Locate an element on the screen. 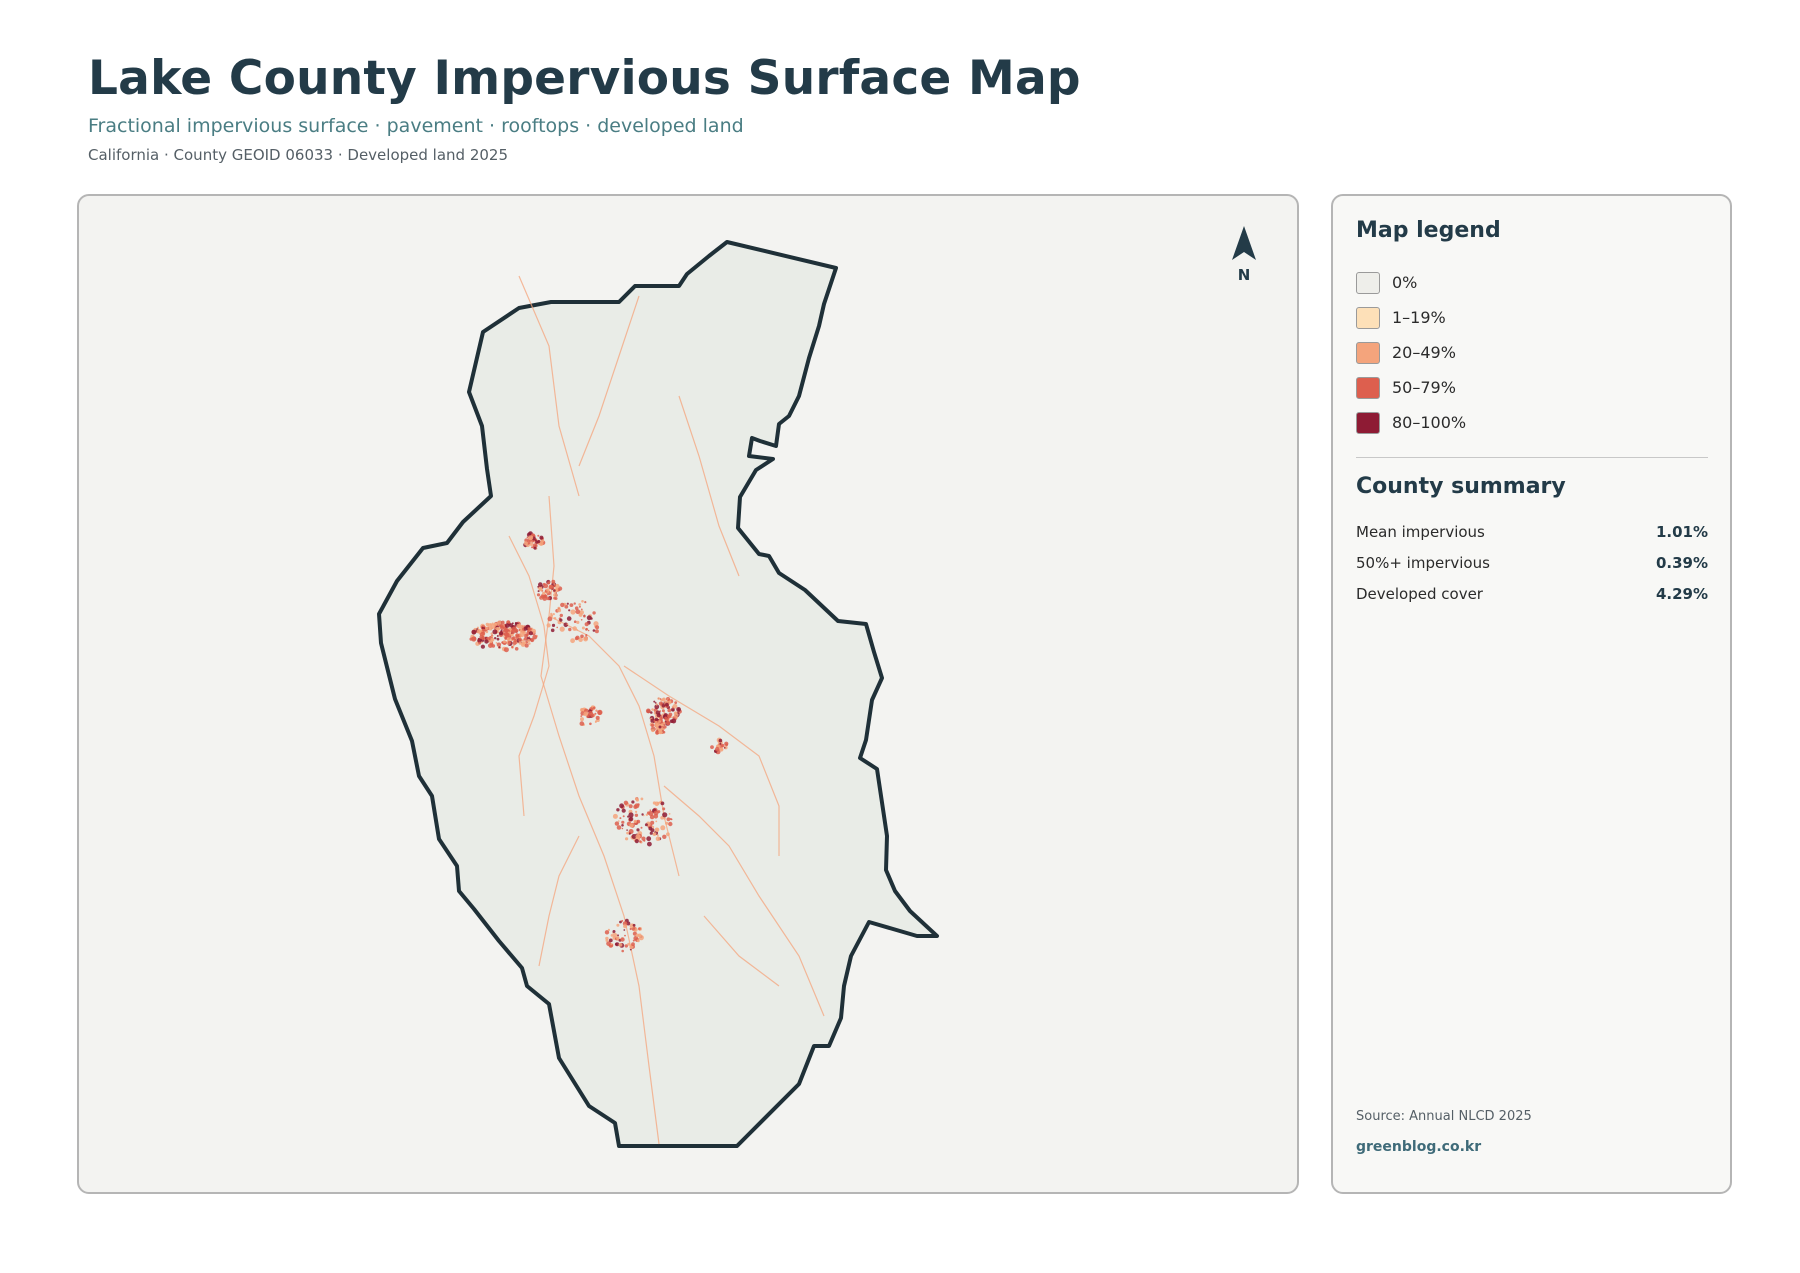  legend-swatch is located at coordinates (1368, 352).